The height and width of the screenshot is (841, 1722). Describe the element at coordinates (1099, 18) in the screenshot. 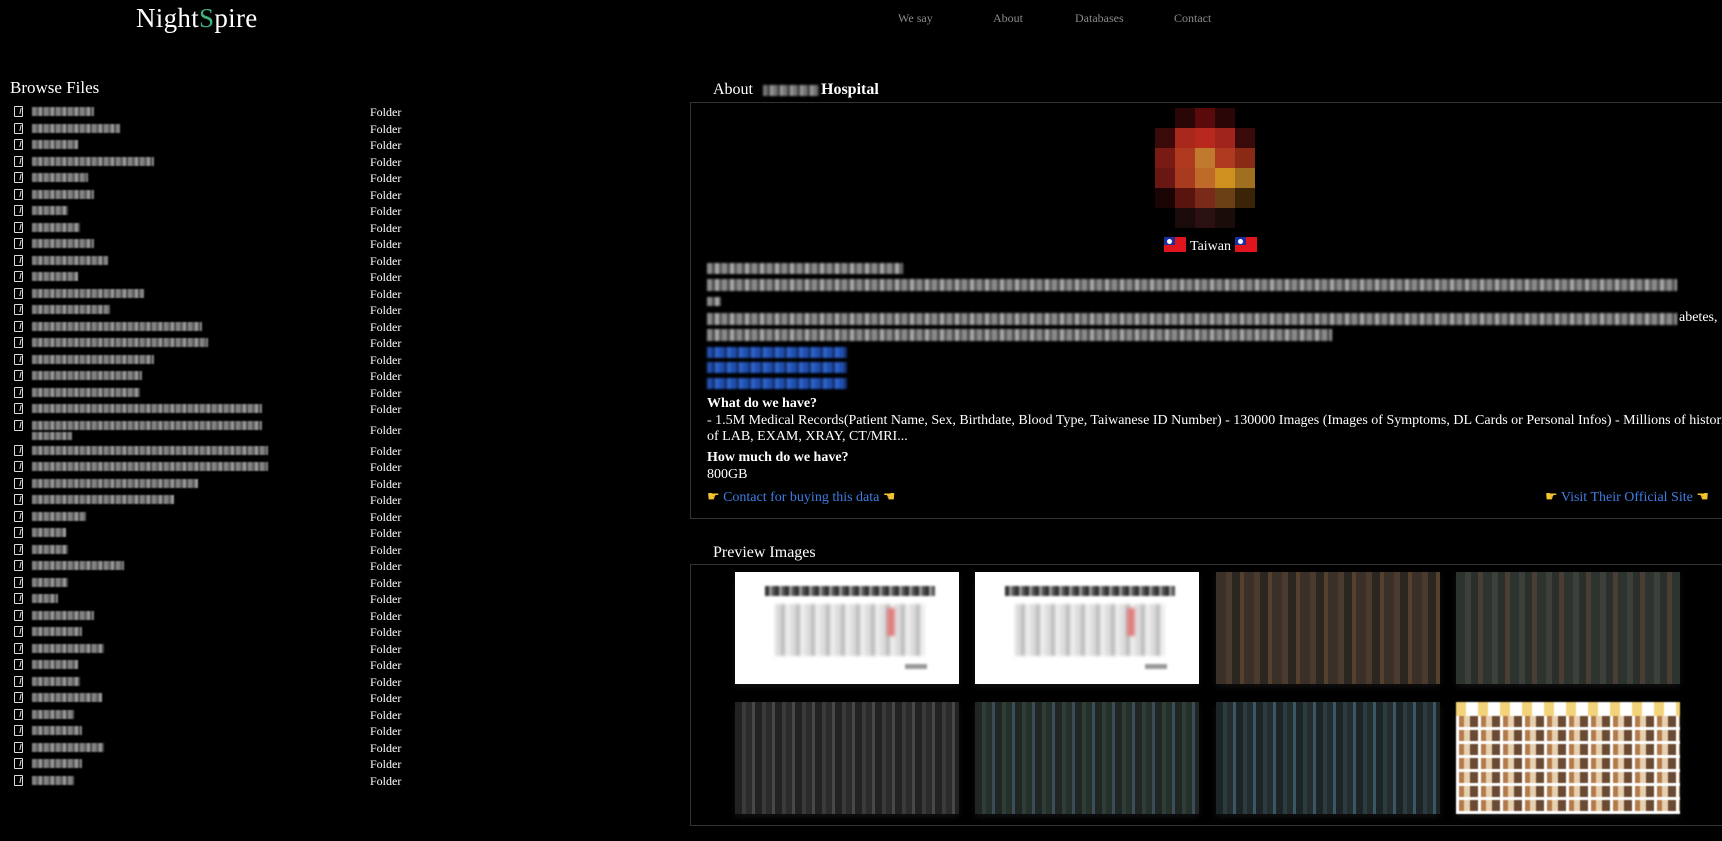

I see `nav-databases: Databases` at that location.